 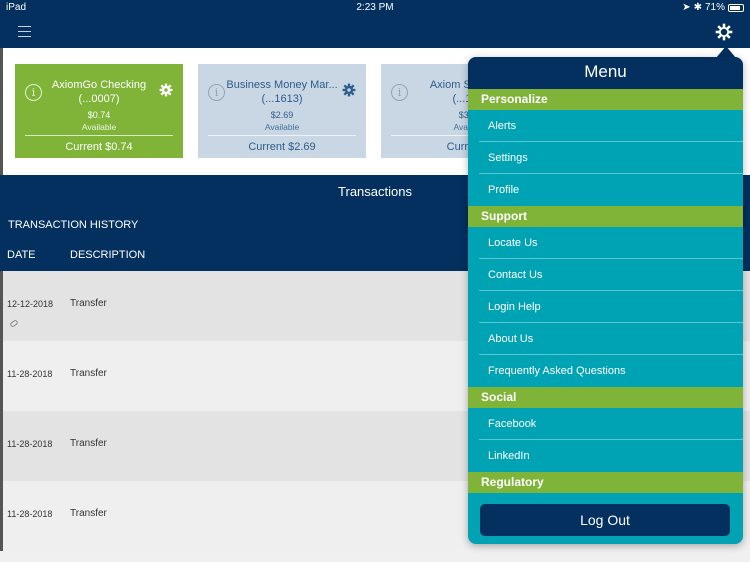 What do you see at coordinates (605, 73) in the screenshot?
I see `menu-title: Menu` at bounding box center [605, 73].